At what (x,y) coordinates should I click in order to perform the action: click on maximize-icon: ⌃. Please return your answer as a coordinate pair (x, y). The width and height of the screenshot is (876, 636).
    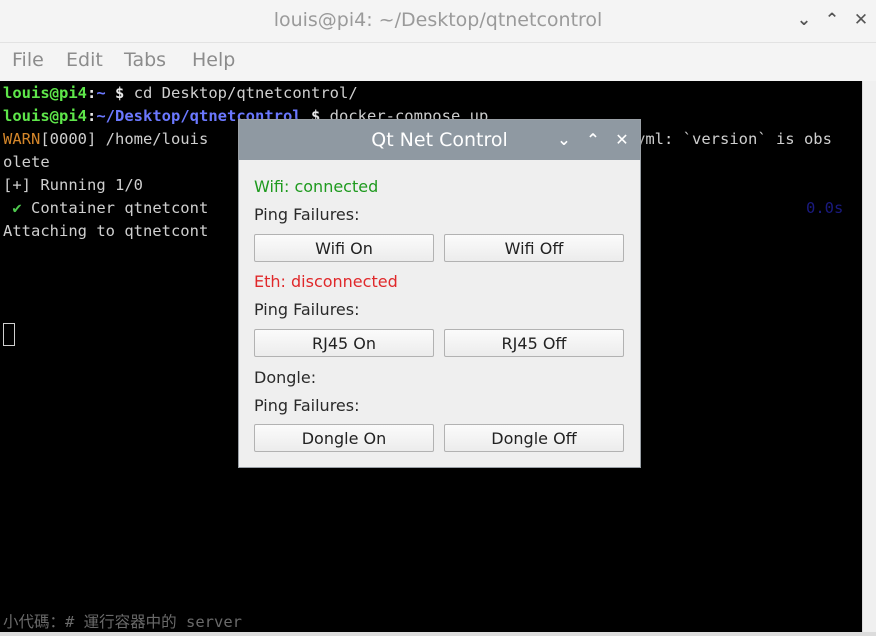
    Looking at the image, I should click on (832, 20).